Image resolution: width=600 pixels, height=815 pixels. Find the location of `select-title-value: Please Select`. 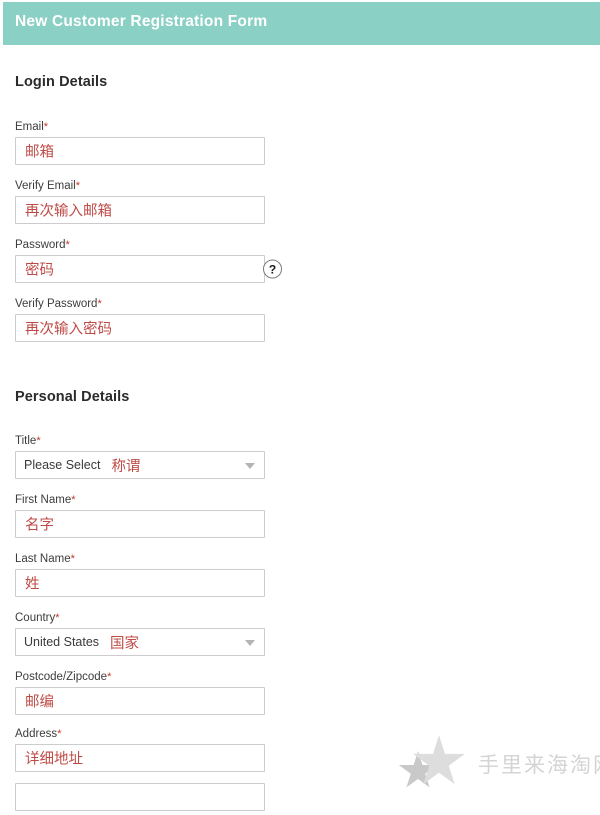

select-title-value: Please Select is located at coordinates (62, 465).